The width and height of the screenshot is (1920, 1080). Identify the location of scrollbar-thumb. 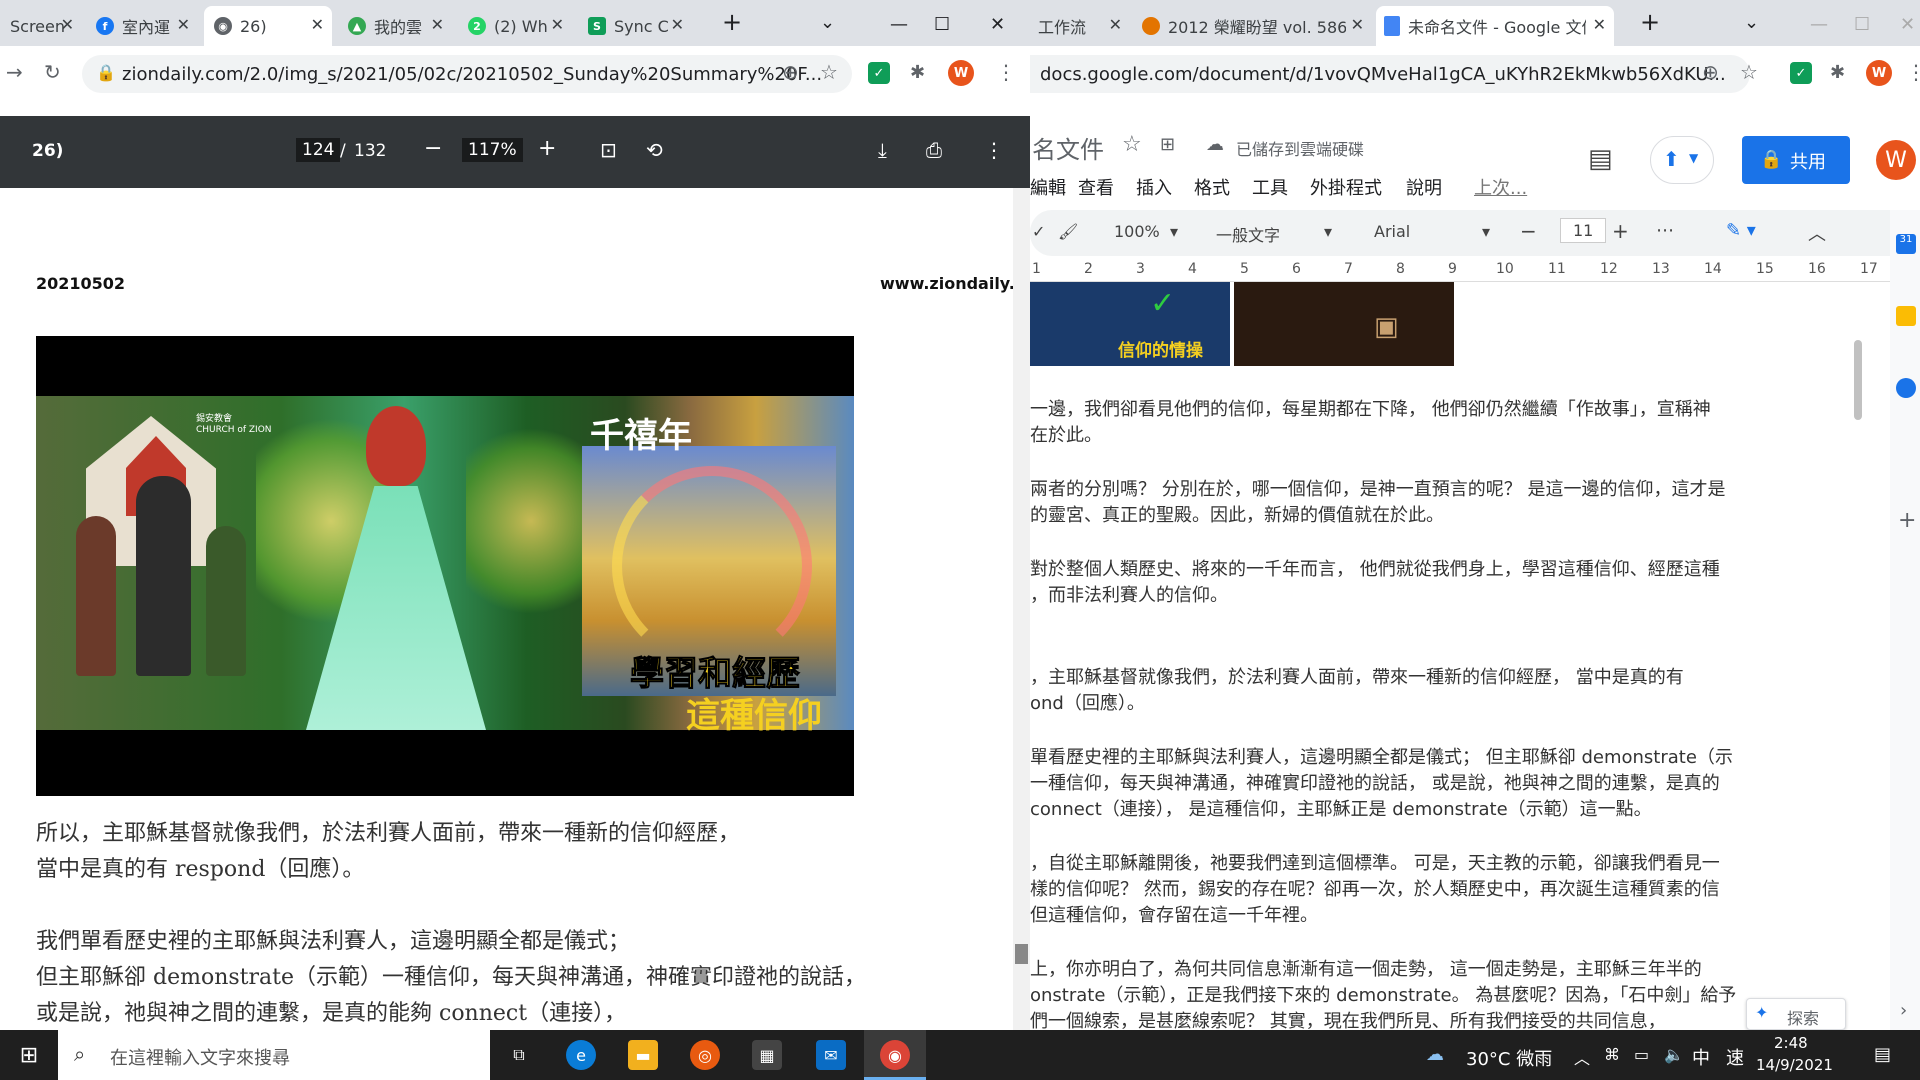
(1021, 954).